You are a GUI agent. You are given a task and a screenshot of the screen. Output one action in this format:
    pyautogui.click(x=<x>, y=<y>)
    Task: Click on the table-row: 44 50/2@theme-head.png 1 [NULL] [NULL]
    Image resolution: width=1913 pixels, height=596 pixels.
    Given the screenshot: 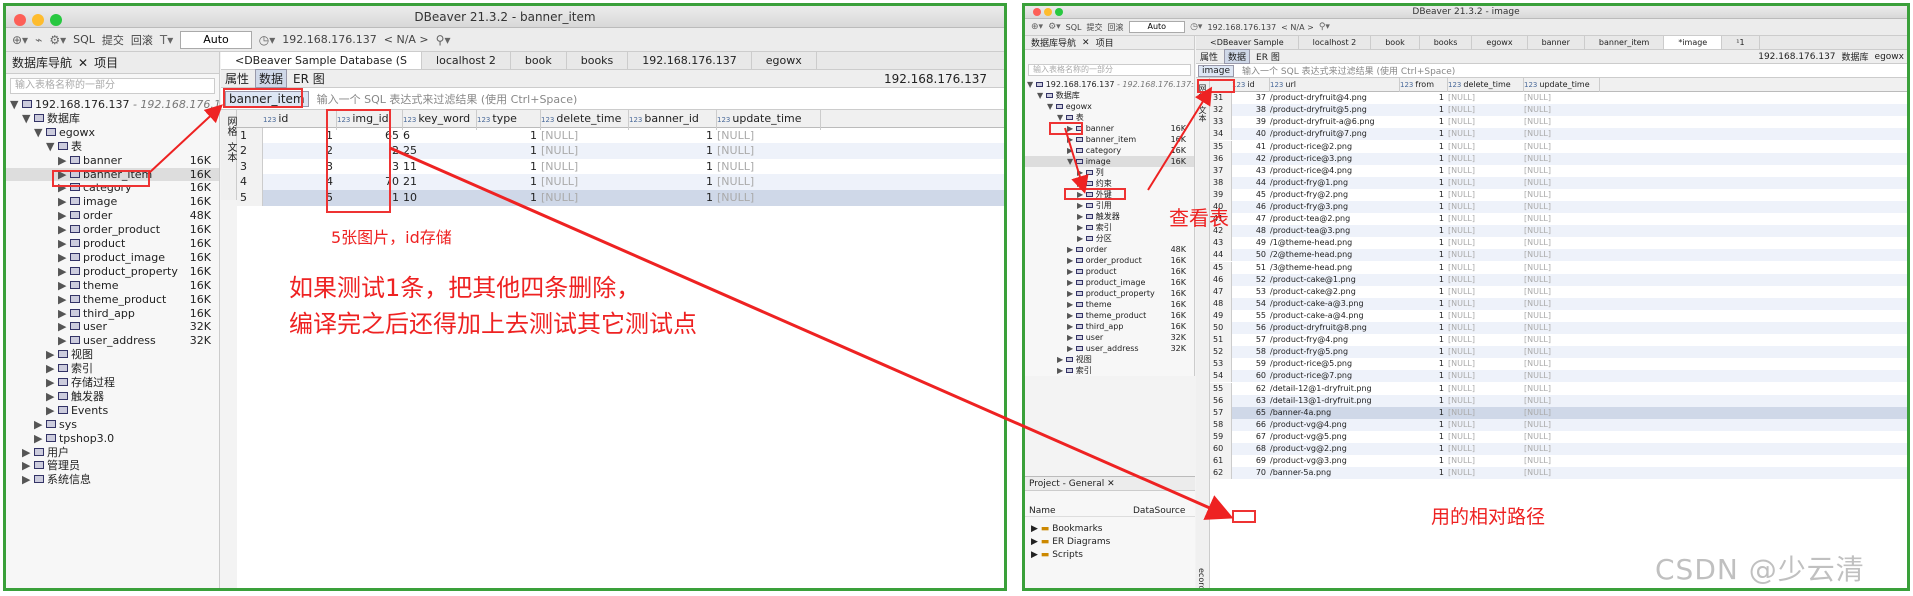 What is the action you would take?
    pyautogui.click(x=1558, y=255)
    